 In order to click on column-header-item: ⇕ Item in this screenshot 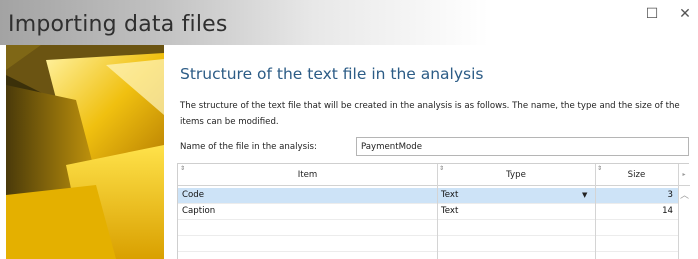, I will do `click(307, 175)`.